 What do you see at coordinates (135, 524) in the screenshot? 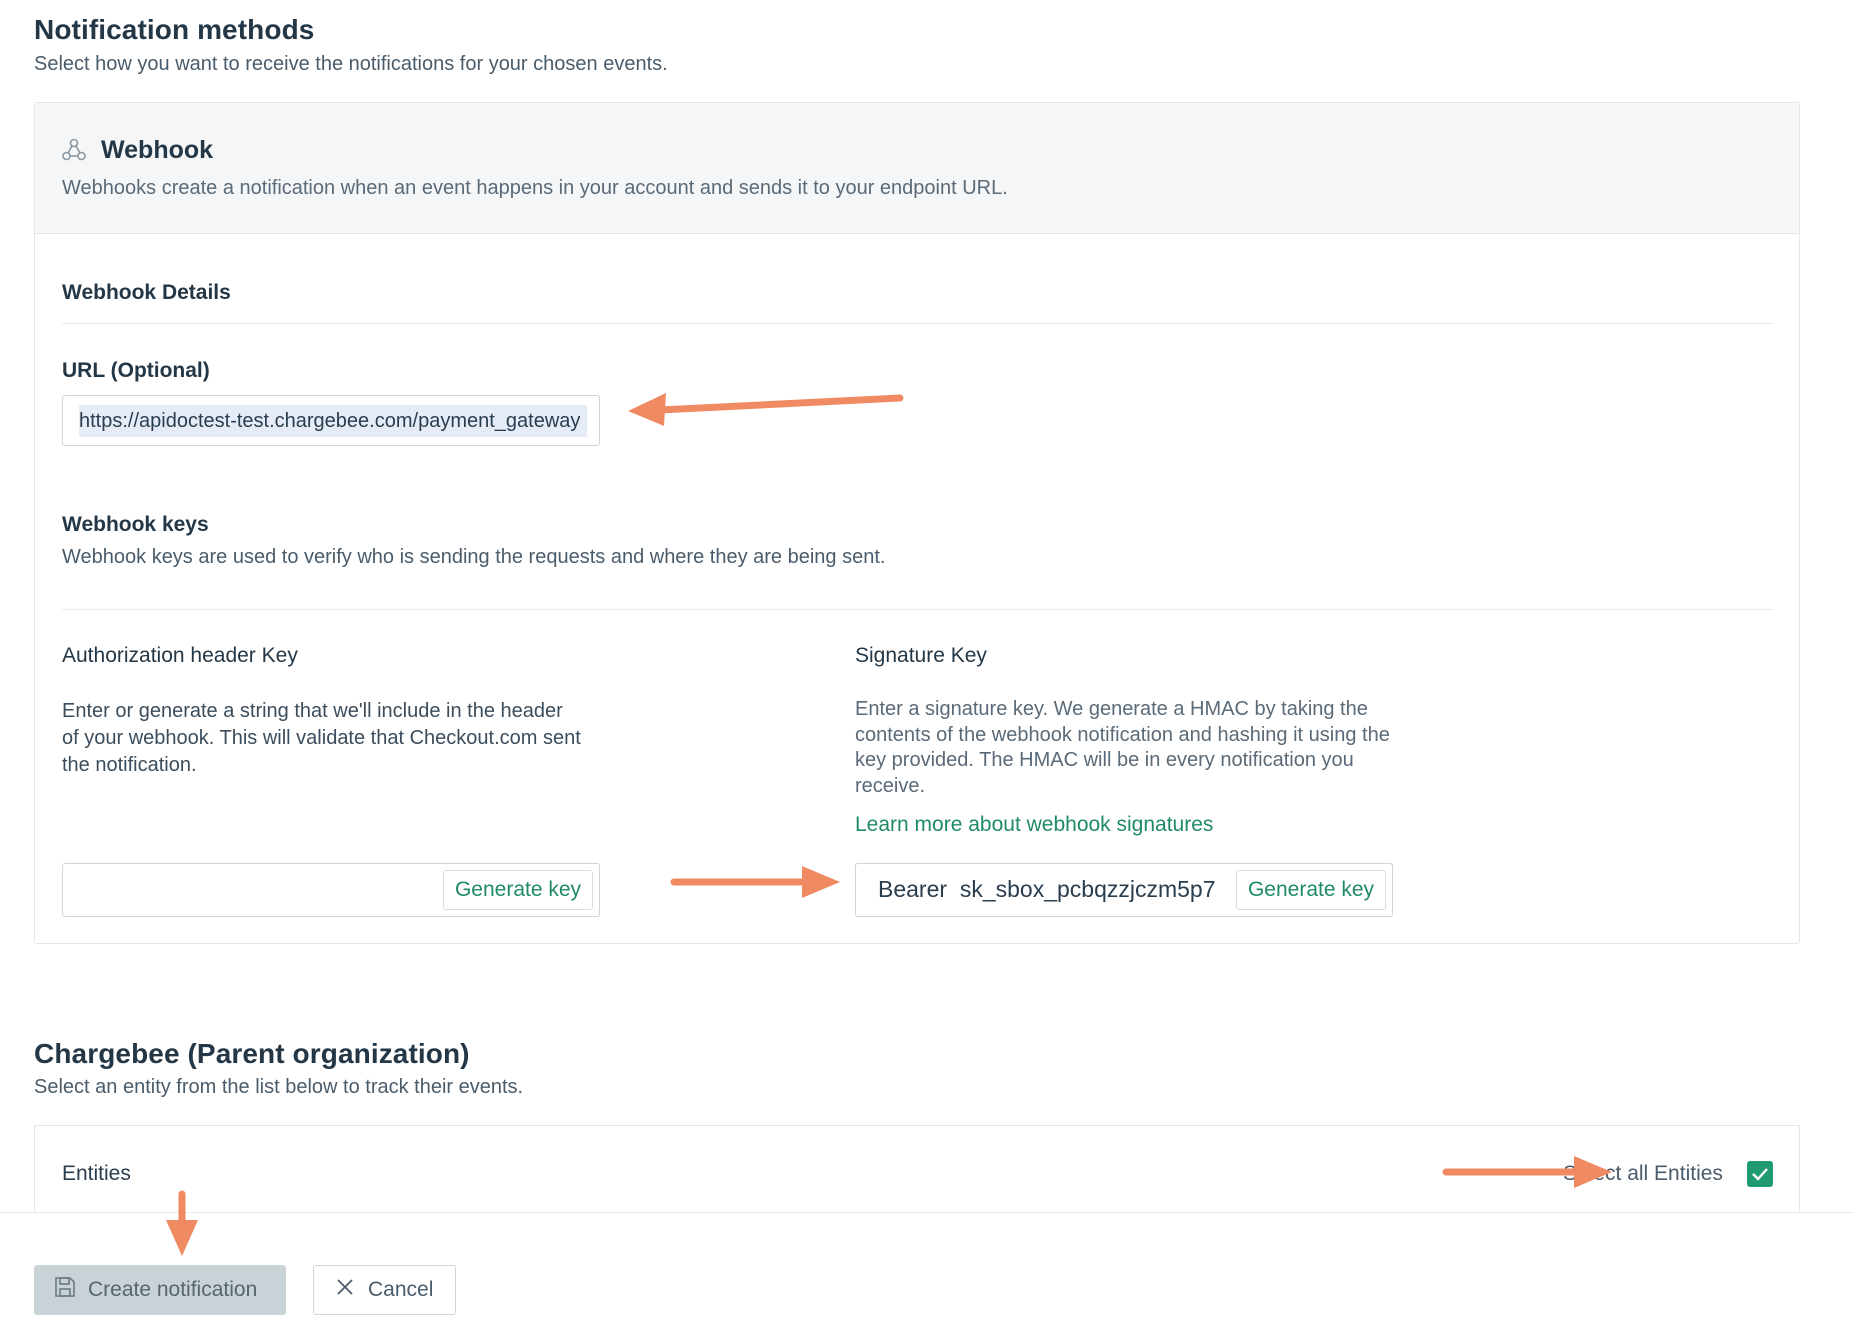
I see `webhook-keys-title: Webhook keys` at bounding box center [135, 524].